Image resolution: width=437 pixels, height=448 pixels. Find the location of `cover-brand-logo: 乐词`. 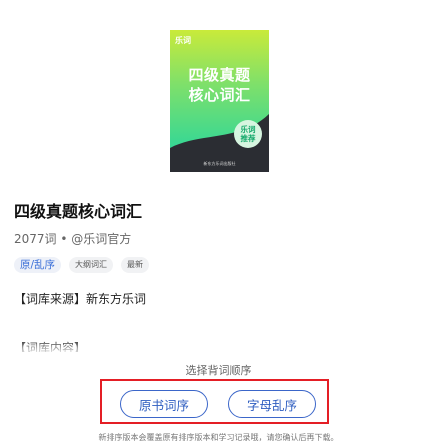

cover-brand-logo: 乐词 is located at coordinates (183, 40).